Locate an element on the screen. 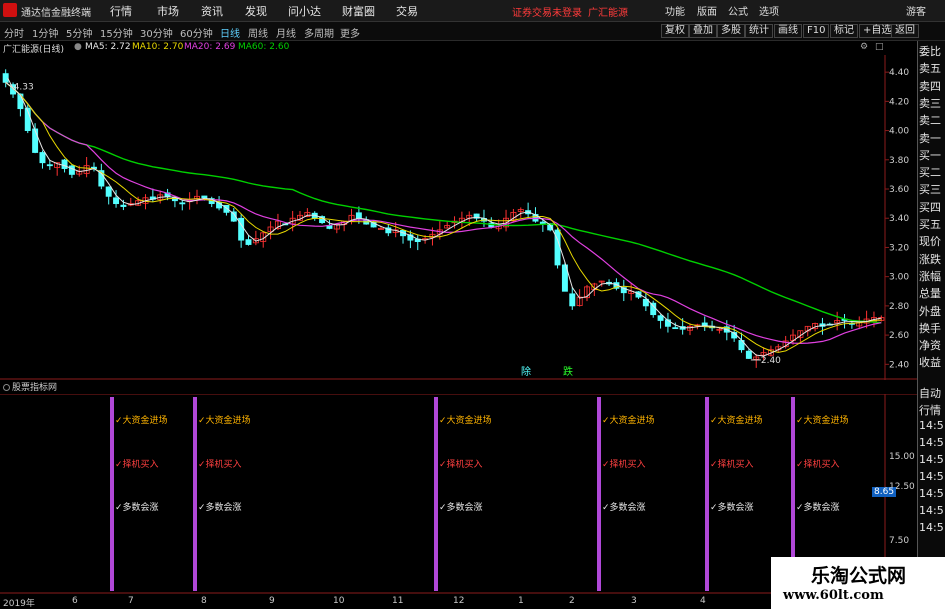 This screenshot has height=609, width=945. price-tick-label: 4.40 is located at coordinates (899, 73).